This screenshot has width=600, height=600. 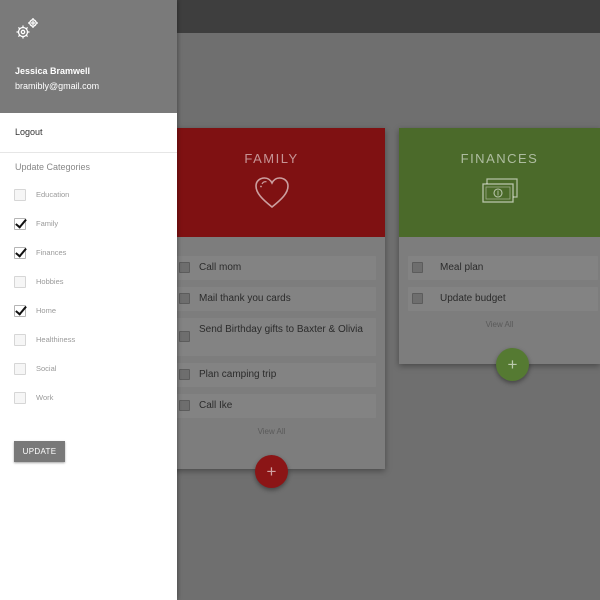 I want to click on drawer-header: Jessica Bramwell bramibly@gmail.com, so click(x=88, y=56).